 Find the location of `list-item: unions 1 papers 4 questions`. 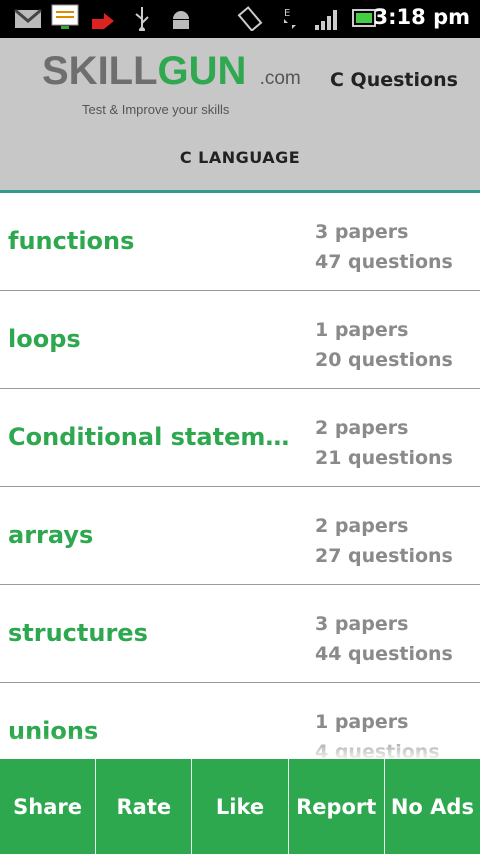

list-item: unions 1 papers 4 questions is located at coordinates (240, 721).